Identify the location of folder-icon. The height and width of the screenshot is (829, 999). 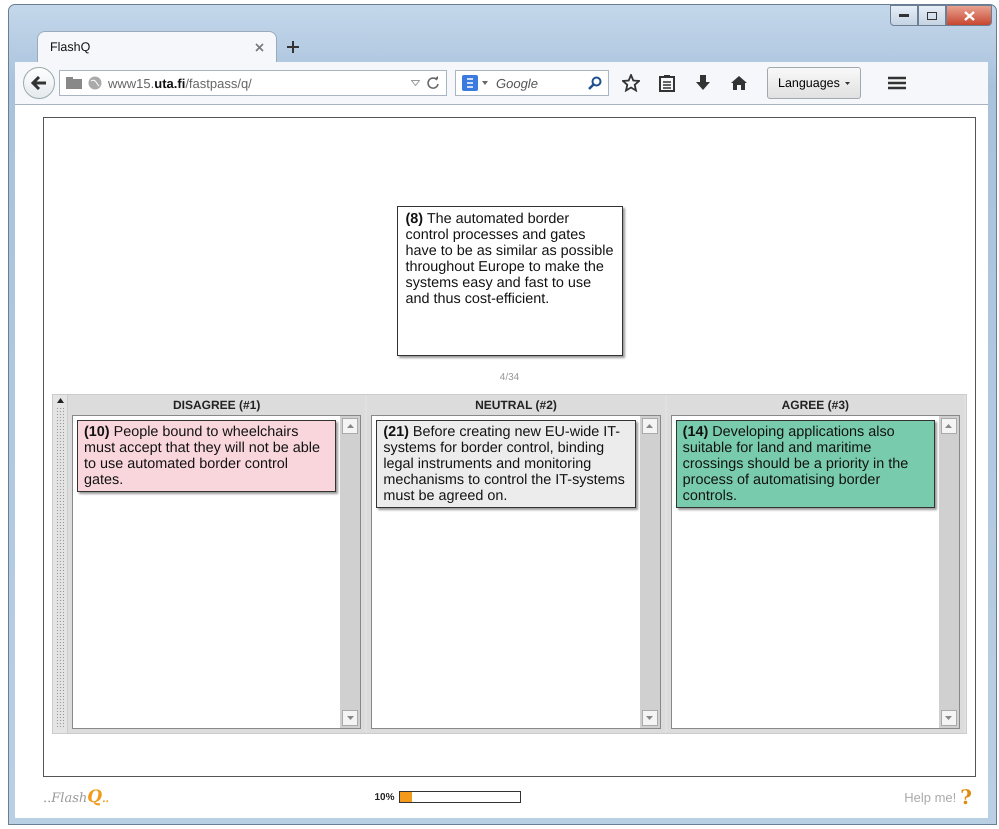
(74, 83).